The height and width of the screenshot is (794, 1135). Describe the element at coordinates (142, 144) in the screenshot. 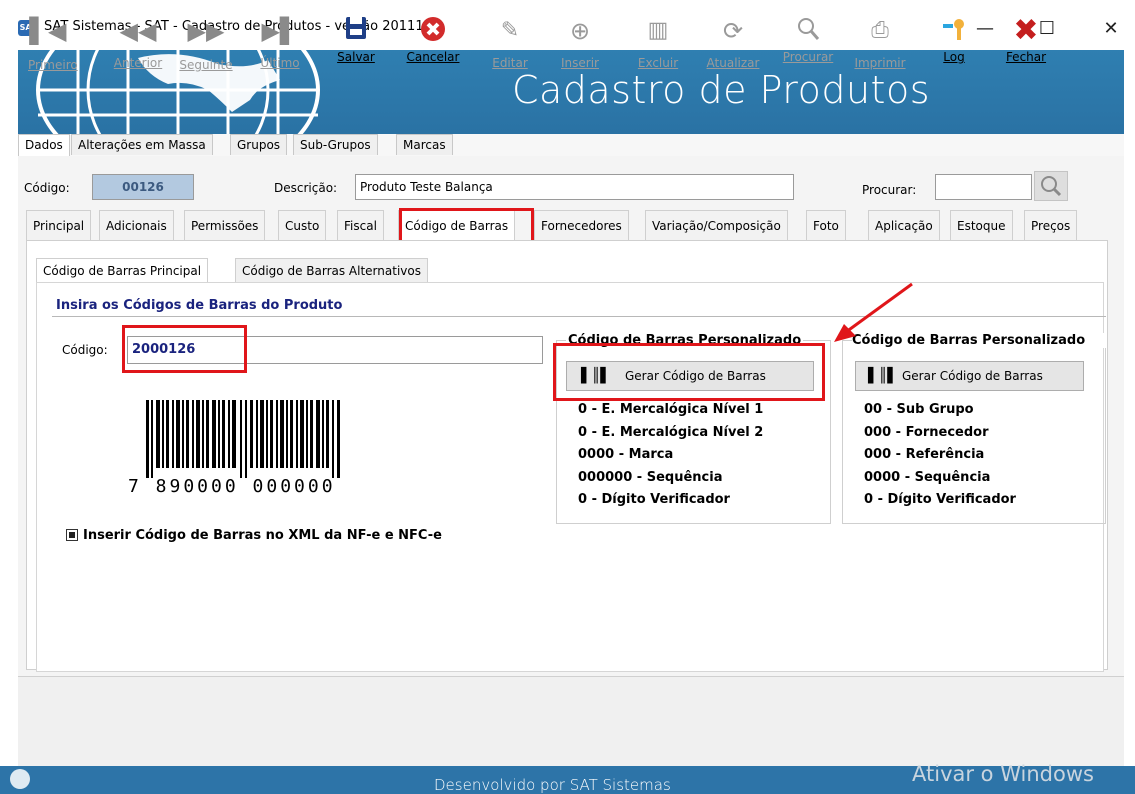

I see `tab-alteracoes-em-massa: Alterações em Massa` at that location.